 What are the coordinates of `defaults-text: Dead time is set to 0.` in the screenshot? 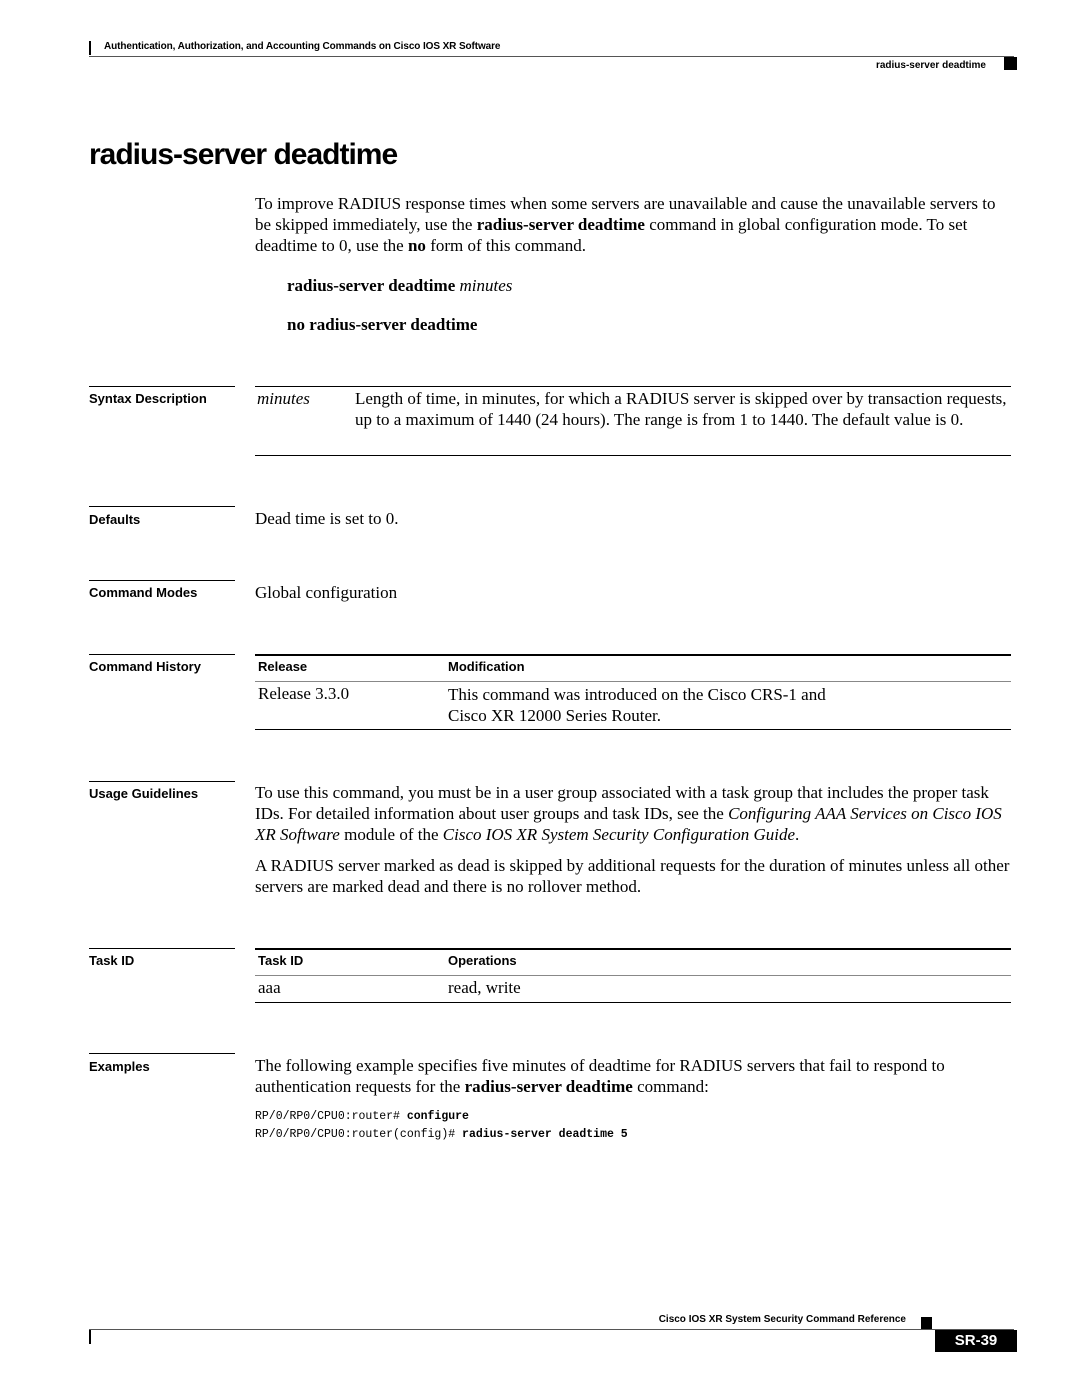 It's located at (327, 518).